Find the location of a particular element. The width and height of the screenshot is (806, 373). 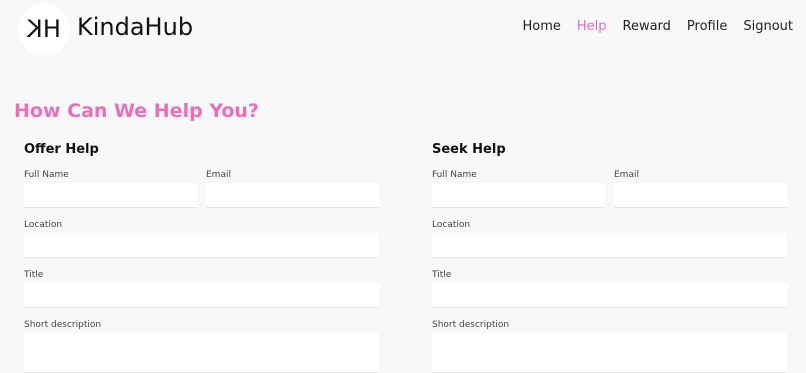

nav-profile: Profile is located at coordinates (707, 27).